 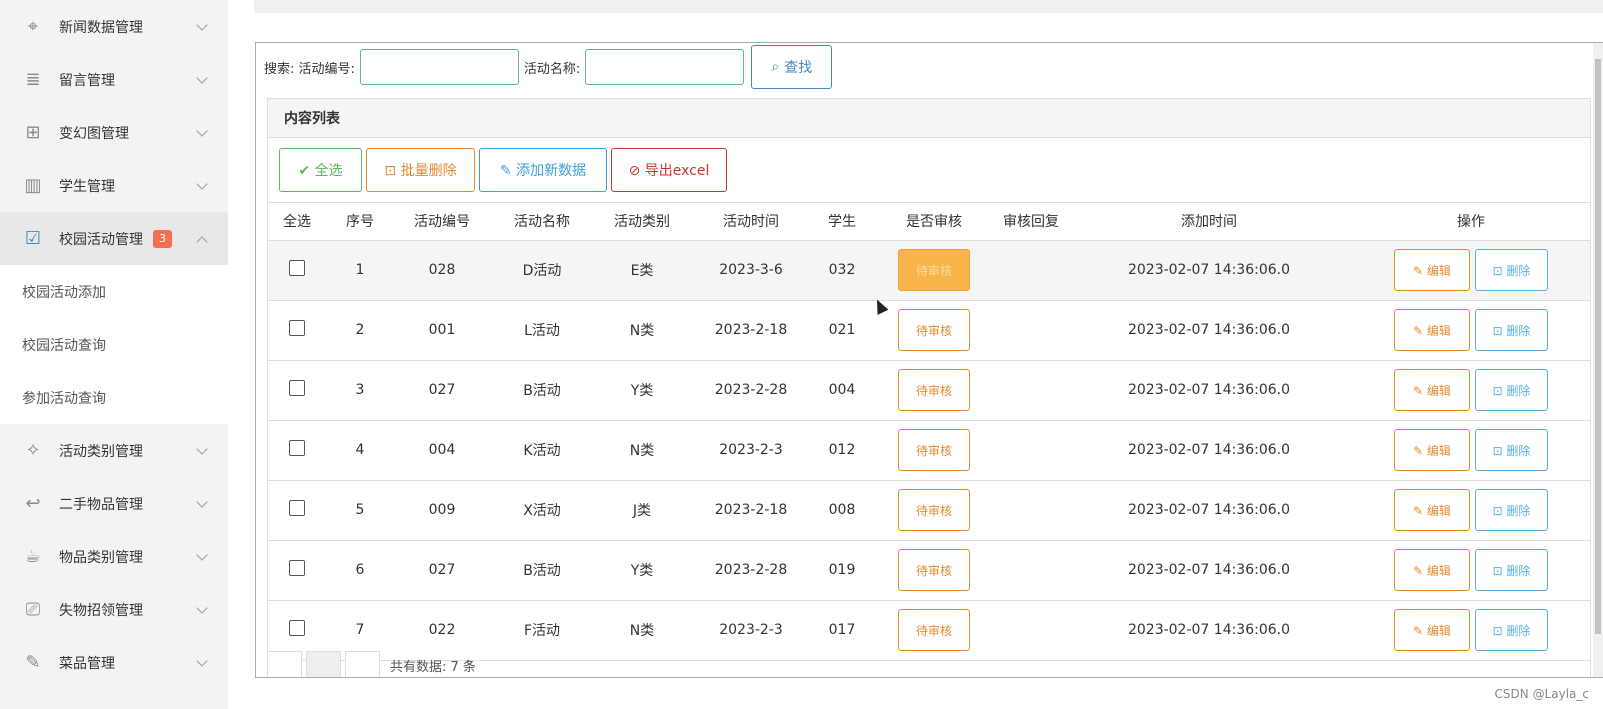 What do you see at coordinates (751, 390) in the screenshot?
I see `date-cell: 2023-2-28` at bounding box center [751, 390].